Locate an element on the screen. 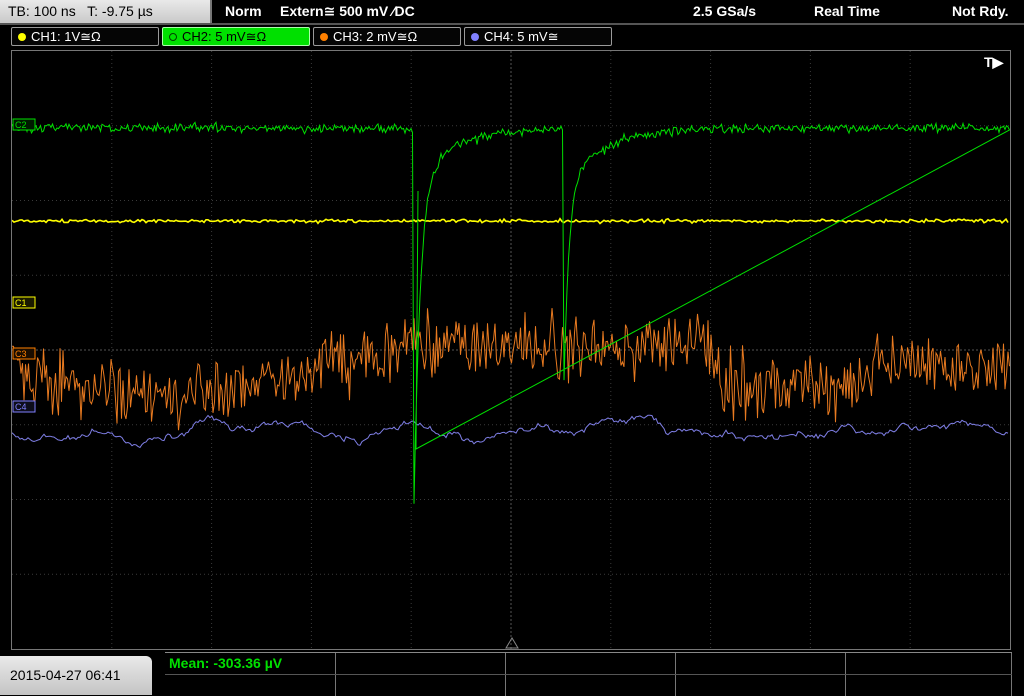 This screenshot has height=696, width=1024. date-time-value: 2015-04-27 06:41 is located at coordinates (65, 675).